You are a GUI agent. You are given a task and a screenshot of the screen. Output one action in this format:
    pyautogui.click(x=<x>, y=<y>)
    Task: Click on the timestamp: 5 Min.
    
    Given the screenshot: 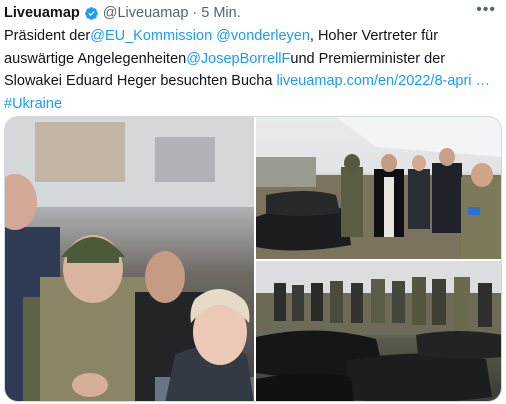 What is the action you would take?
    pyautogui.click(x=221, y=13)
    